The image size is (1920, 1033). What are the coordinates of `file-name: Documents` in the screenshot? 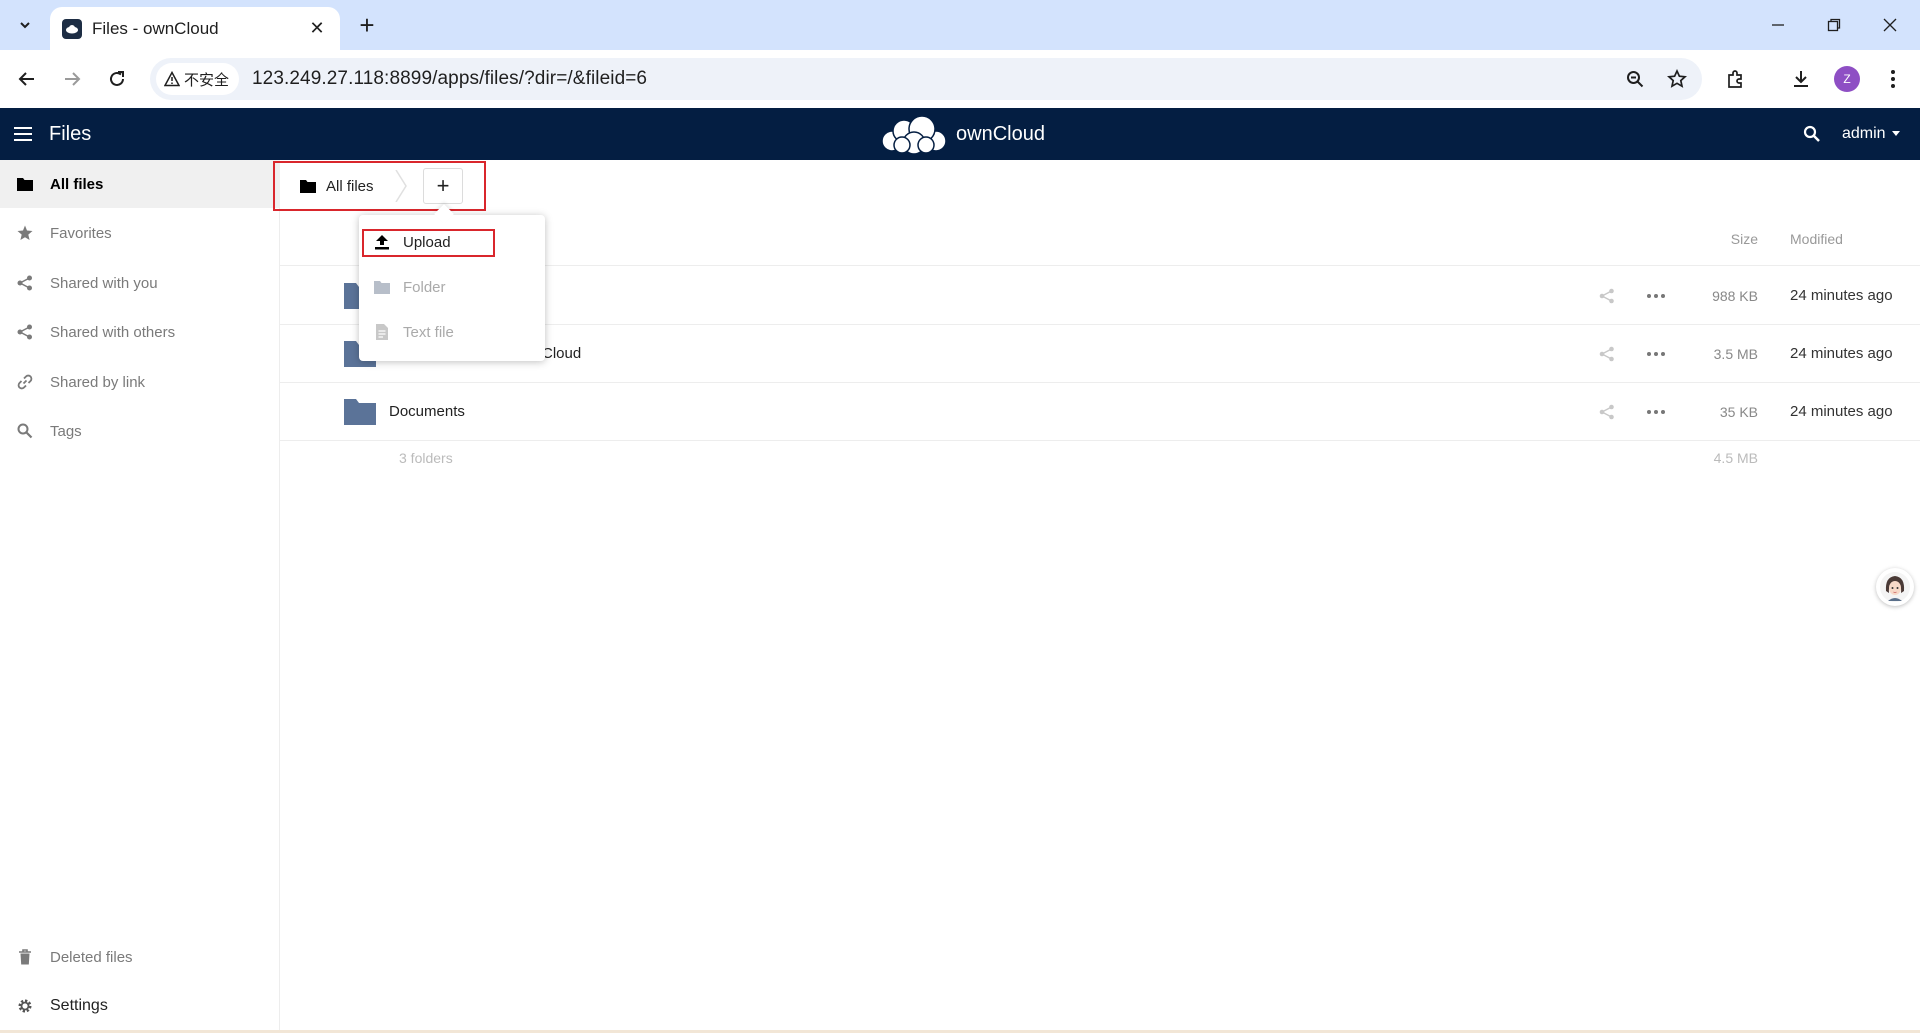 It's located at (427, 412).